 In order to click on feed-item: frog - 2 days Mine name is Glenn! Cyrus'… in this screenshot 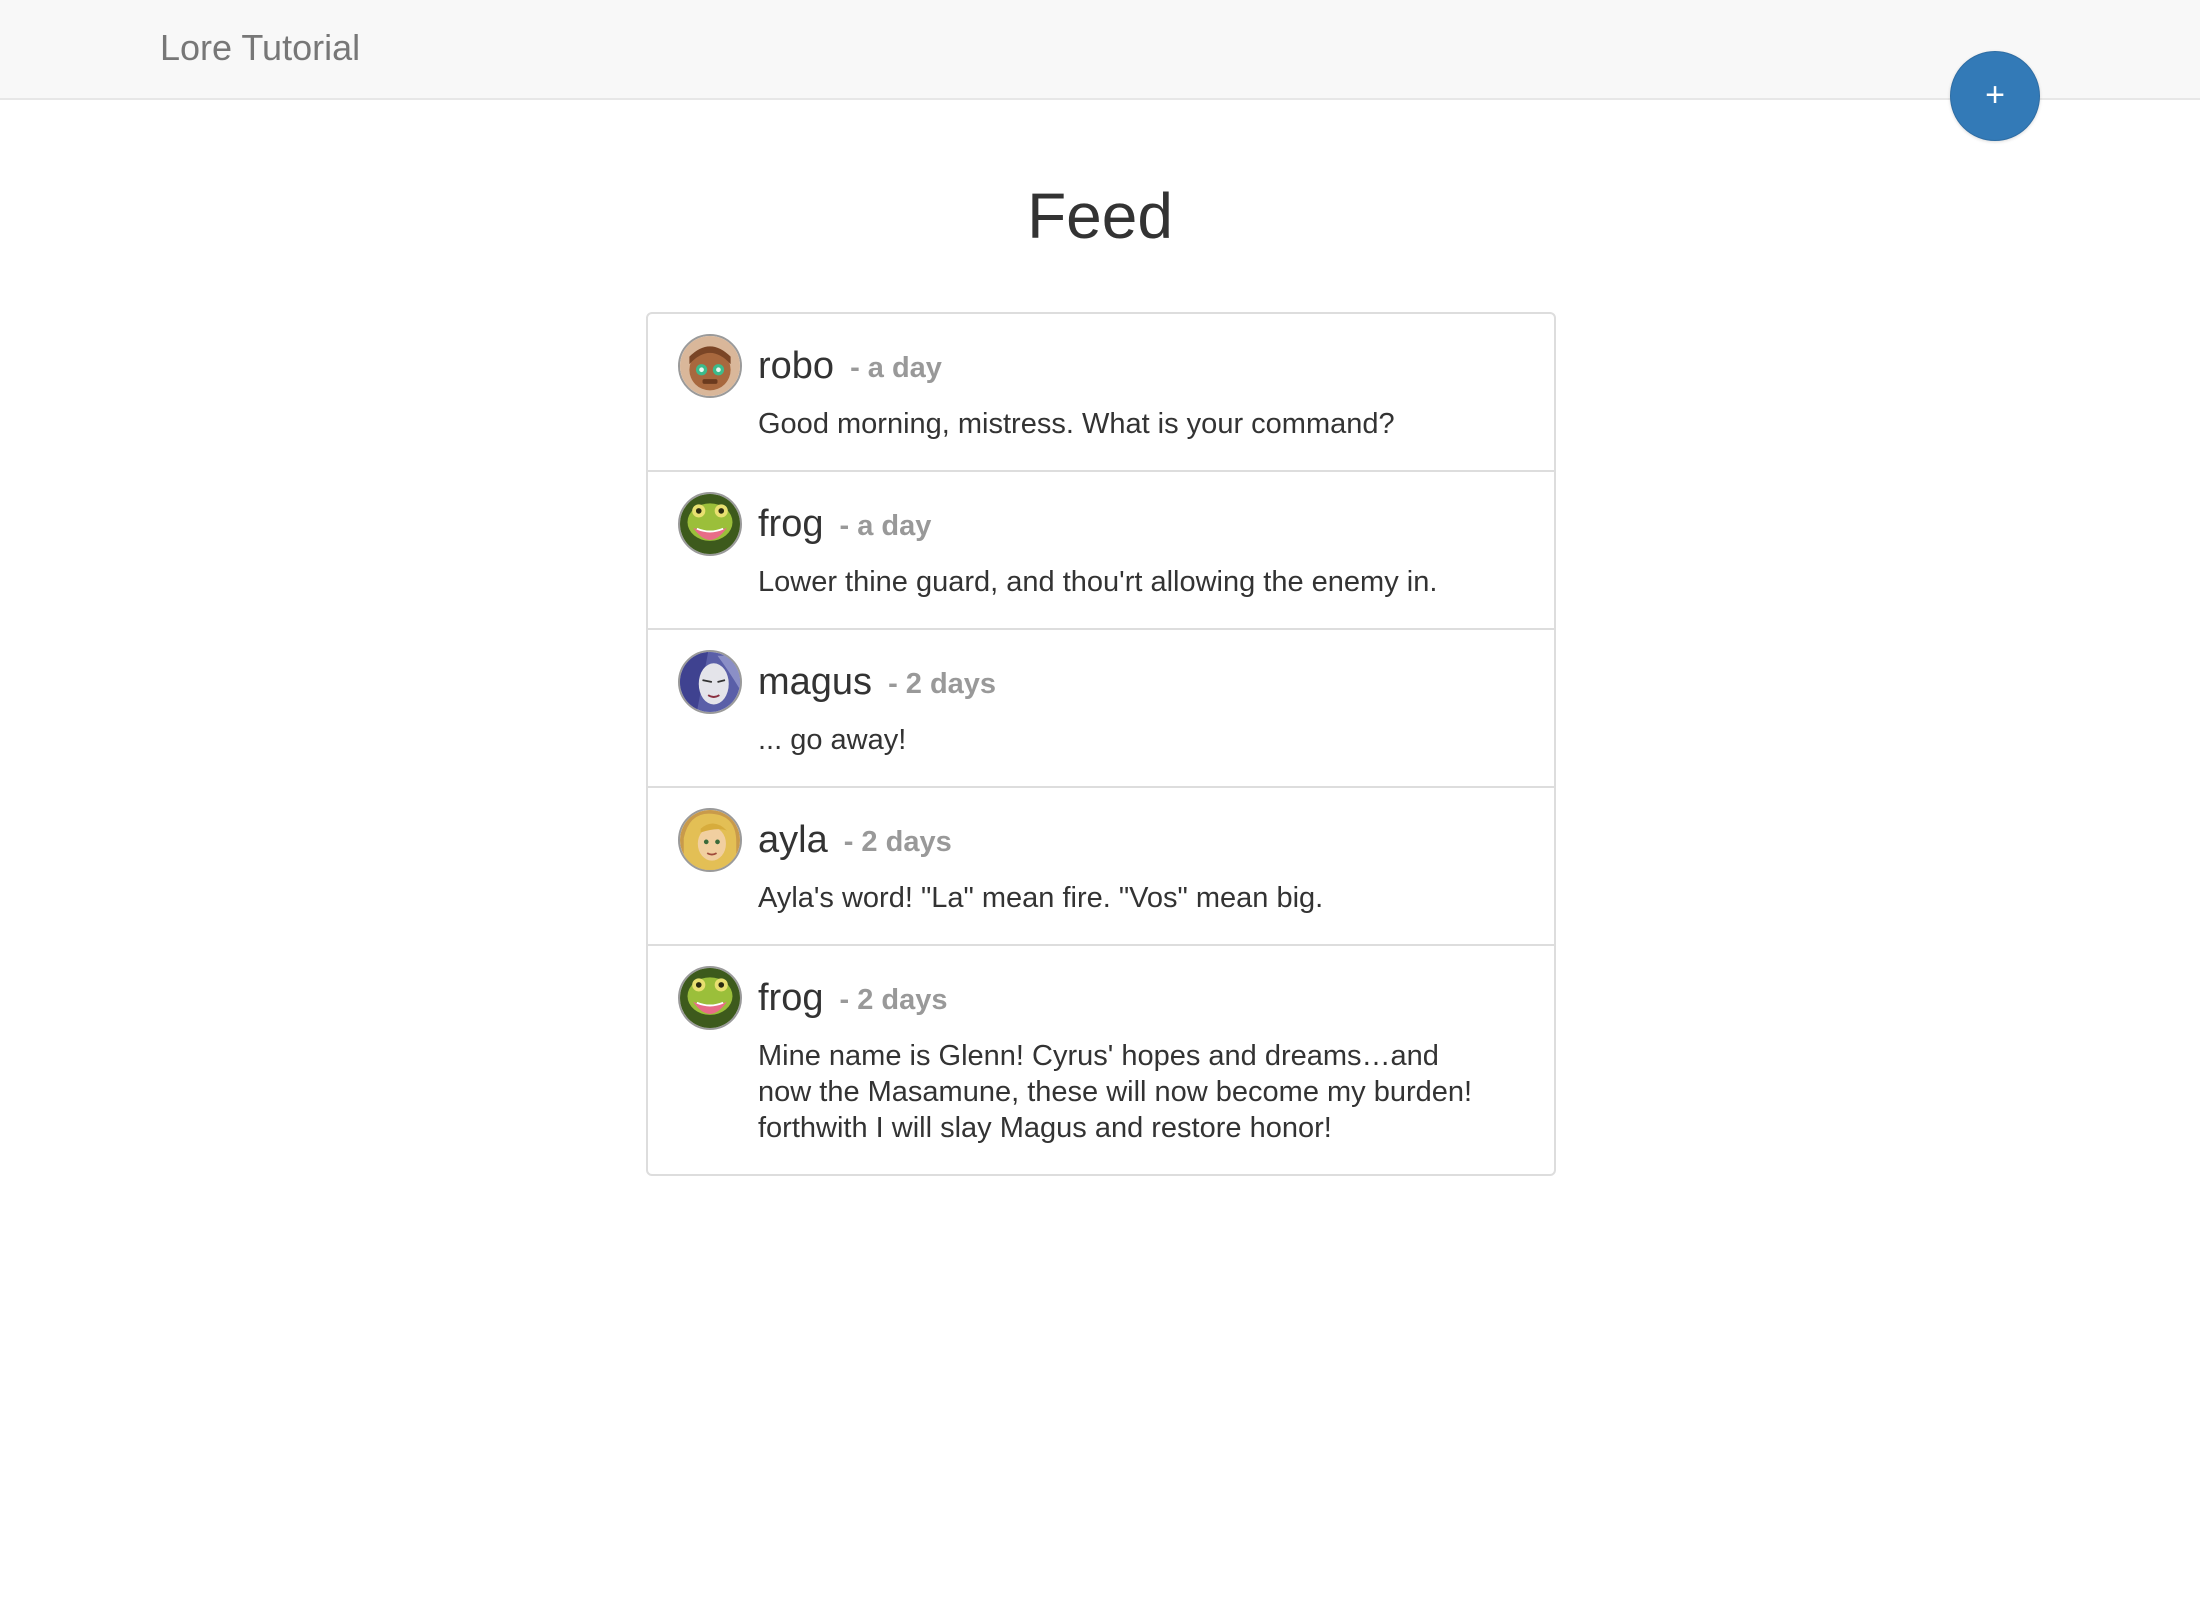, I will do `click(1101, 1059)`.